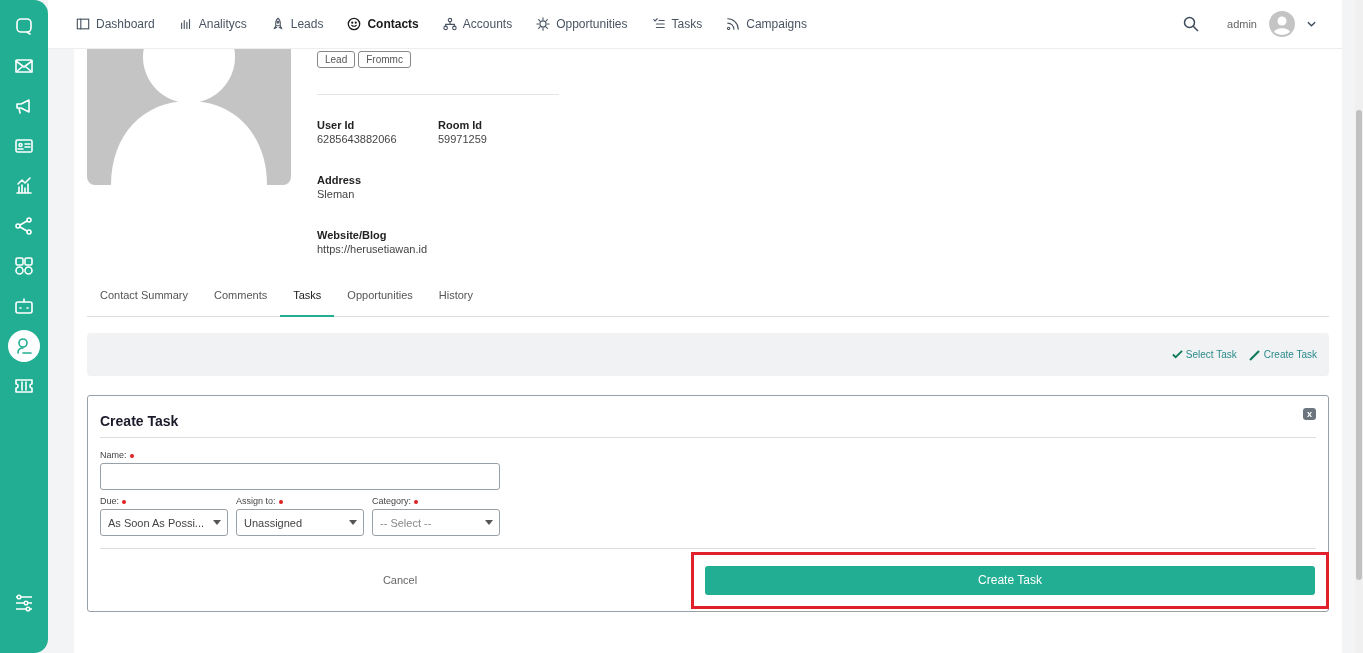 This screenshot has height=653, width=1363. What do you see at coordinates (708, 455) in the screenshot?
I see `field-label: Name:` at bounding box center [708, 455].